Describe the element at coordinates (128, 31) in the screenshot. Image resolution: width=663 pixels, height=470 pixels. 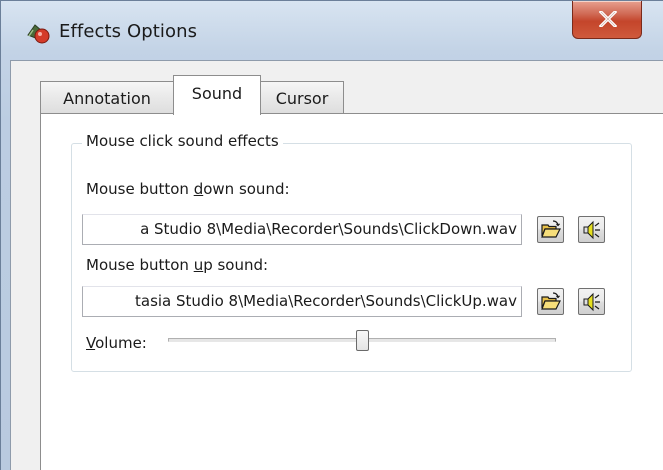
I see `window-title: Effects Options` at that location.